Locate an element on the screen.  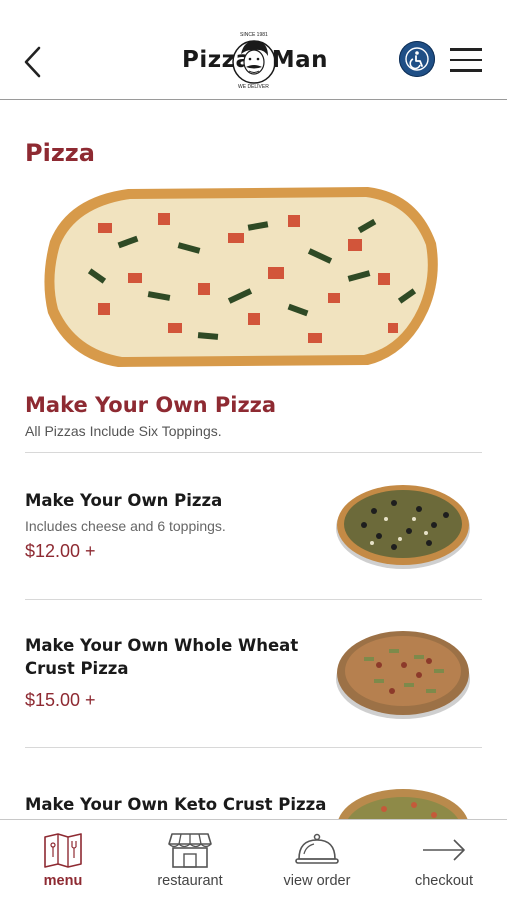
chevron-left-icon is located at coordinates (32, 62).